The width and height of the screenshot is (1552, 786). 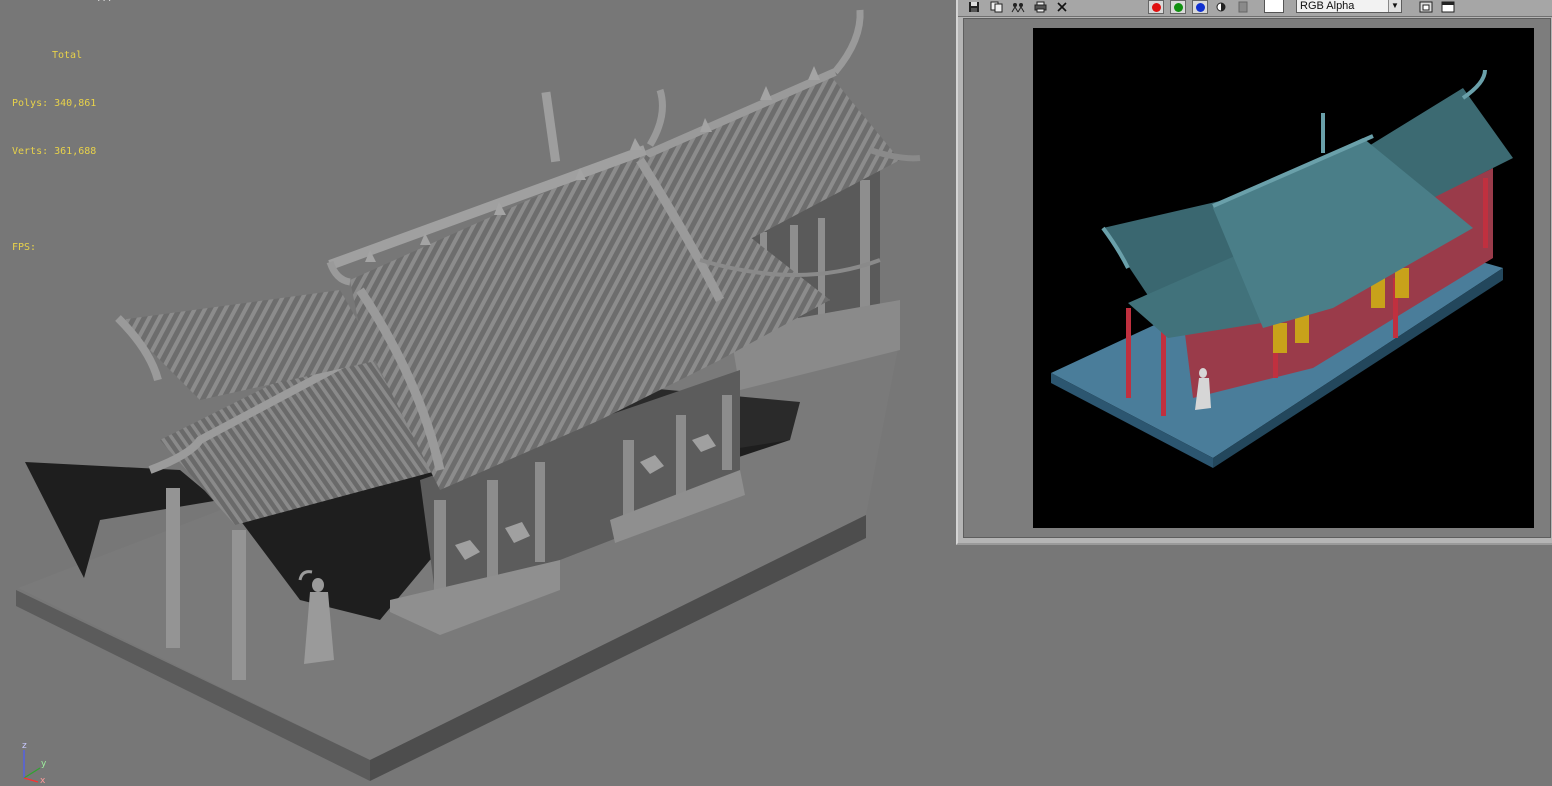 What do you see at coordinates (1178, 7) in the screenshot?
I see `green-channel-icon` at bounding box center [1178, 7].